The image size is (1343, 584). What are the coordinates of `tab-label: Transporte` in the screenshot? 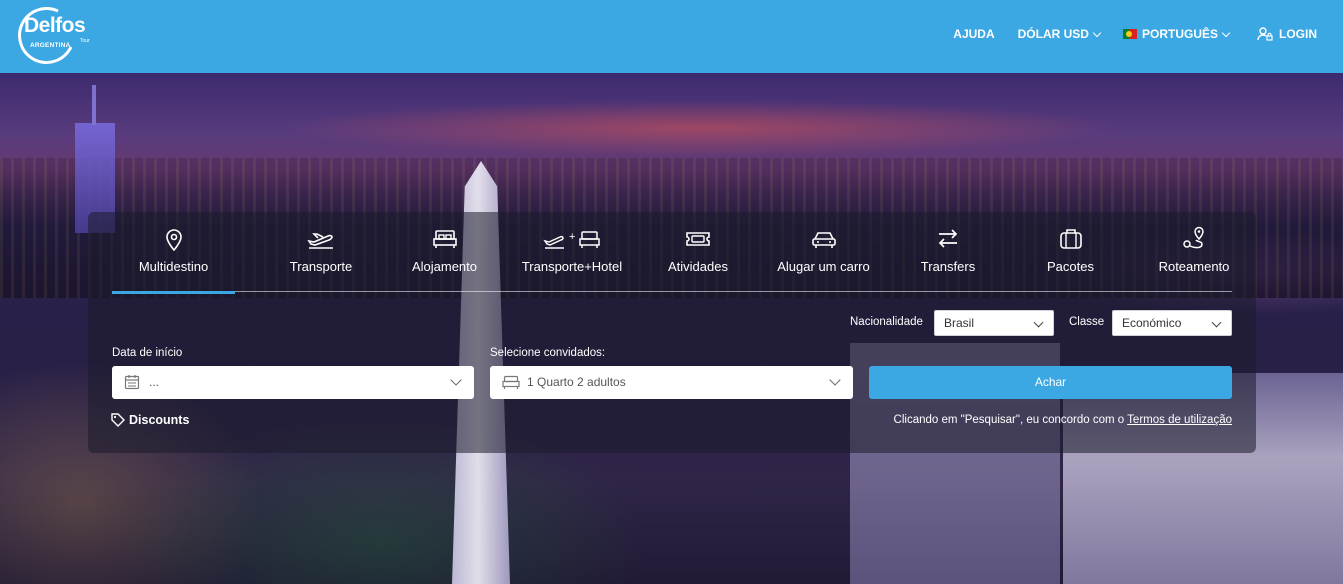 It's located at (321, 266).